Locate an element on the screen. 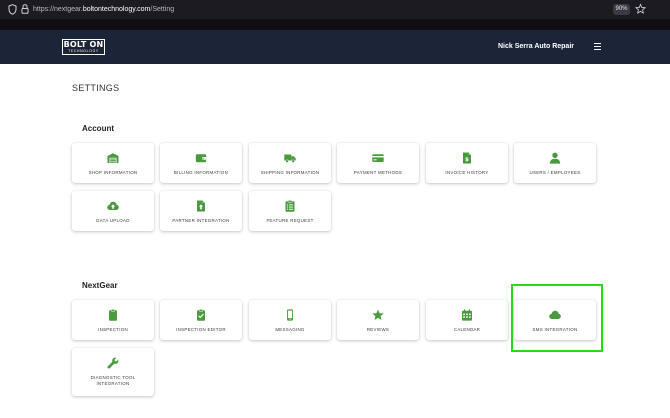 The height and width of the screenshot is (418, 670). star-icon is located at coordinates (378, 314).